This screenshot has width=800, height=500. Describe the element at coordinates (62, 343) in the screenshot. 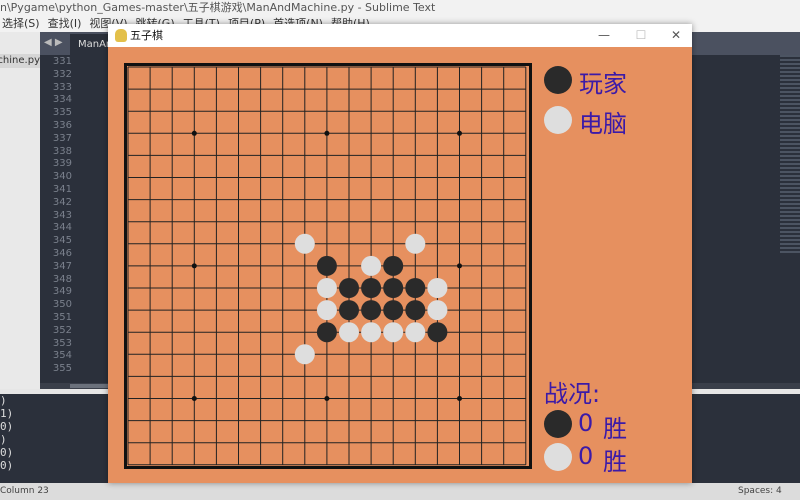

I see `line-number: 353` at that location.